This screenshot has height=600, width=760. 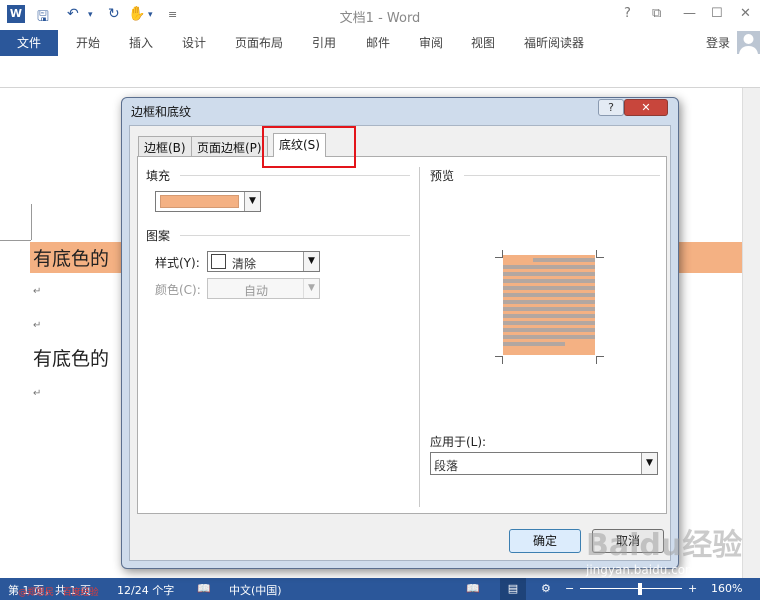 I want to click on zoom-in-icon: +, so click(x=692, y=588).